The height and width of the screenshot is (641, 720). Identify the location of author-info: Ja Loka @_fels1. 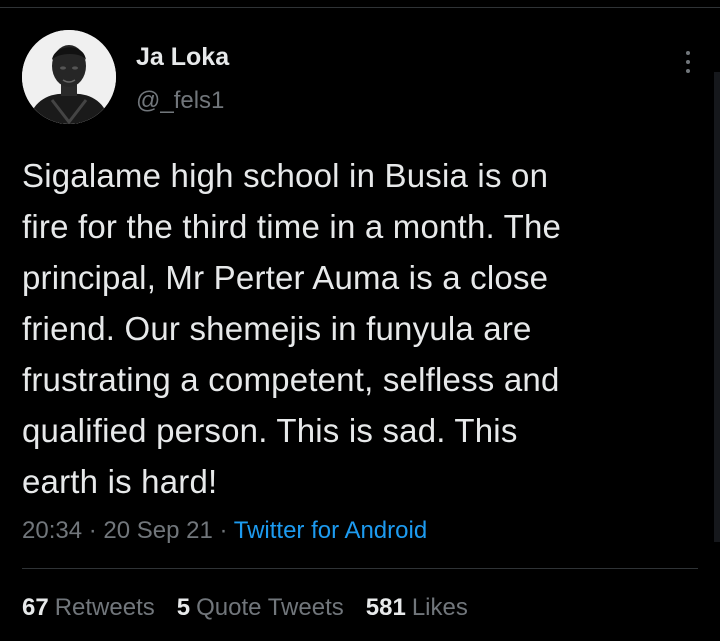
(182, 79).